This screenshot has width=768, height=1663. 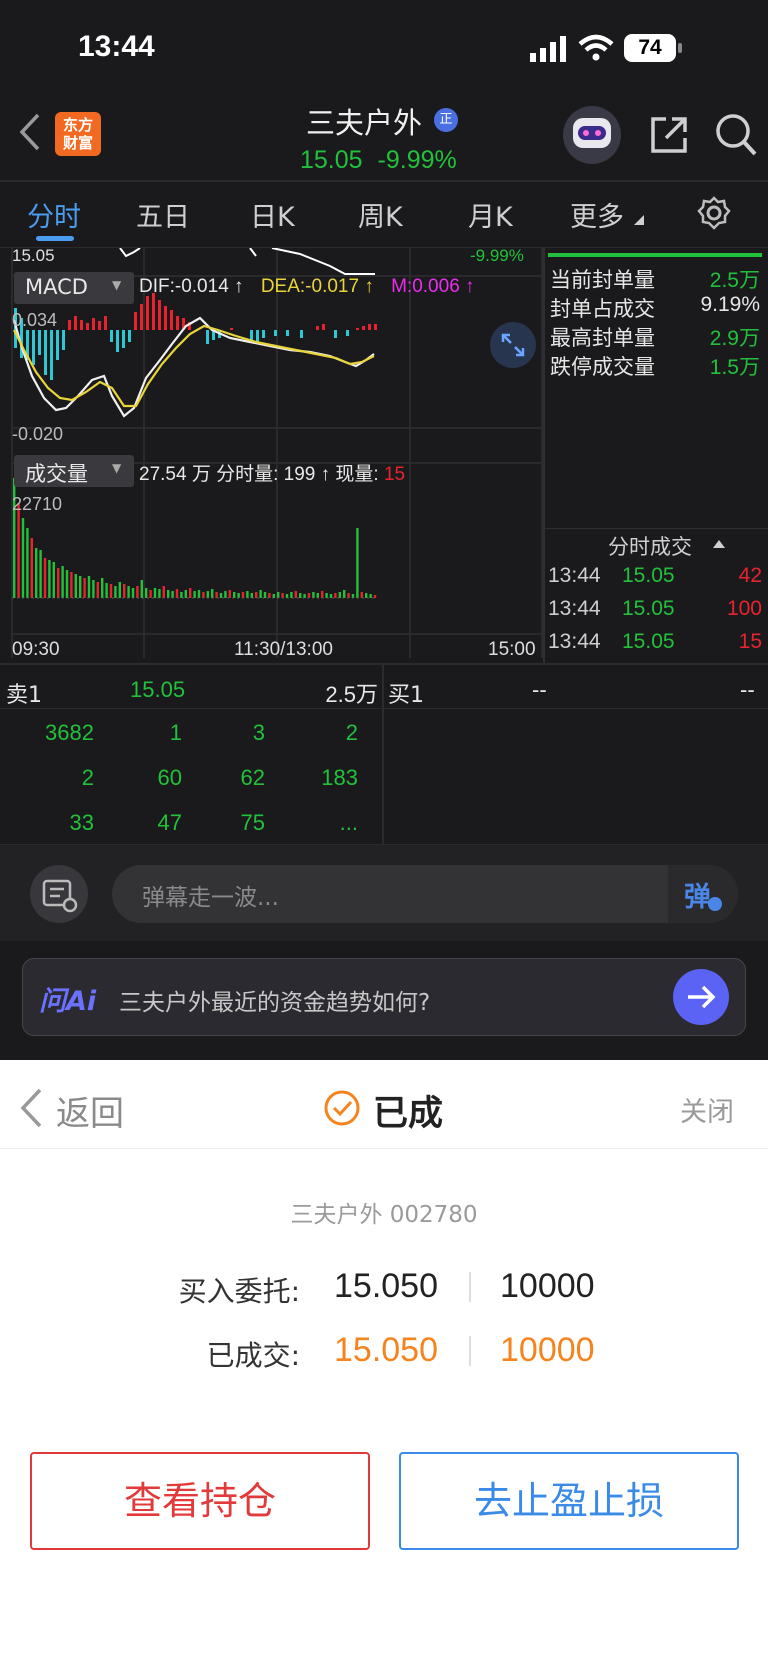 I want to click on expand-chart-button, so click(x=513, y=345).